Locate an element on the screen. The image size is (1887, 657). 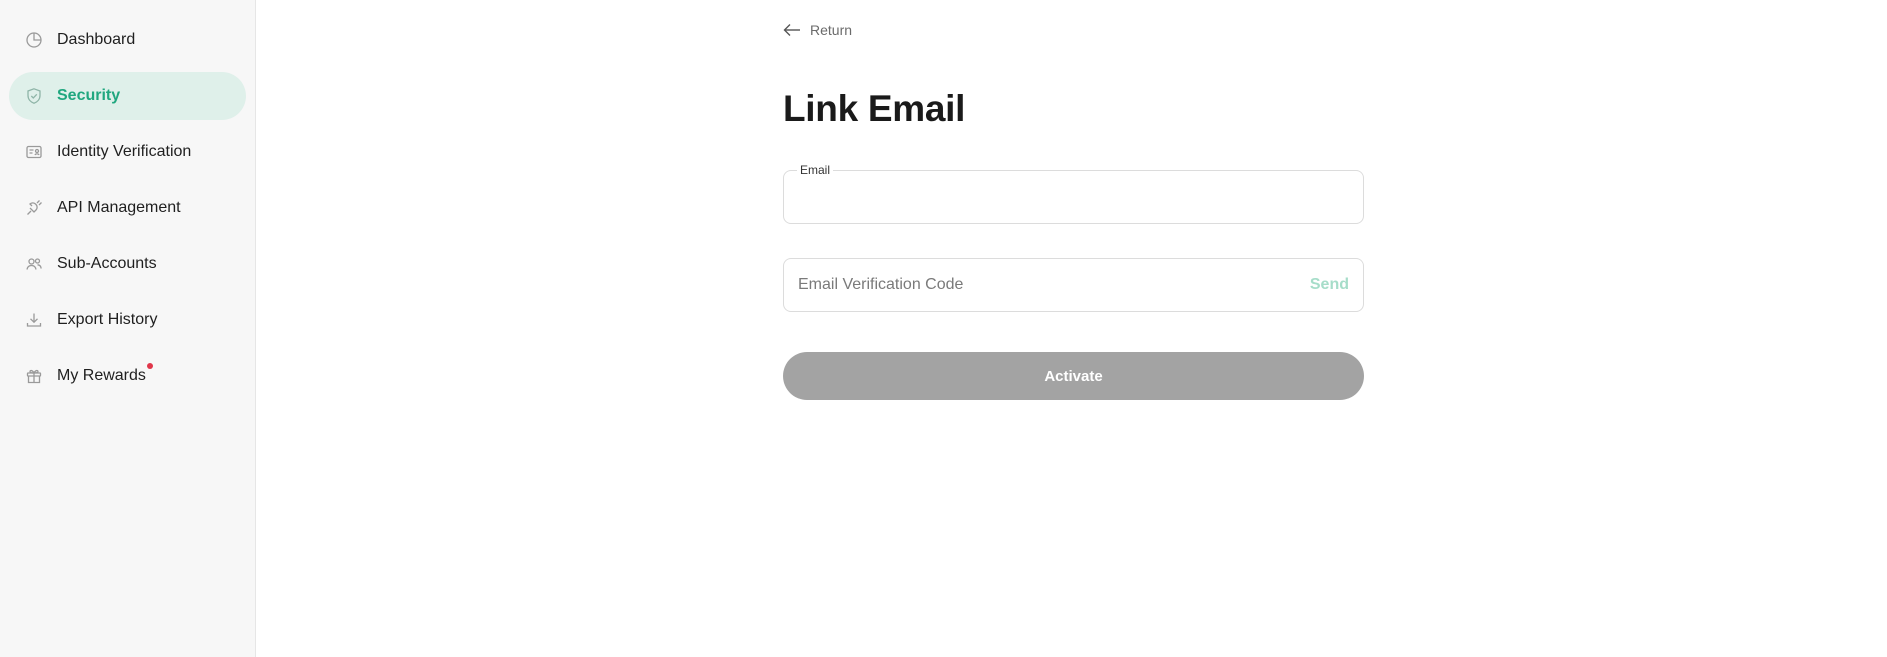
sidebar-item-label: My Rewards is located at coordinates (105, 374).